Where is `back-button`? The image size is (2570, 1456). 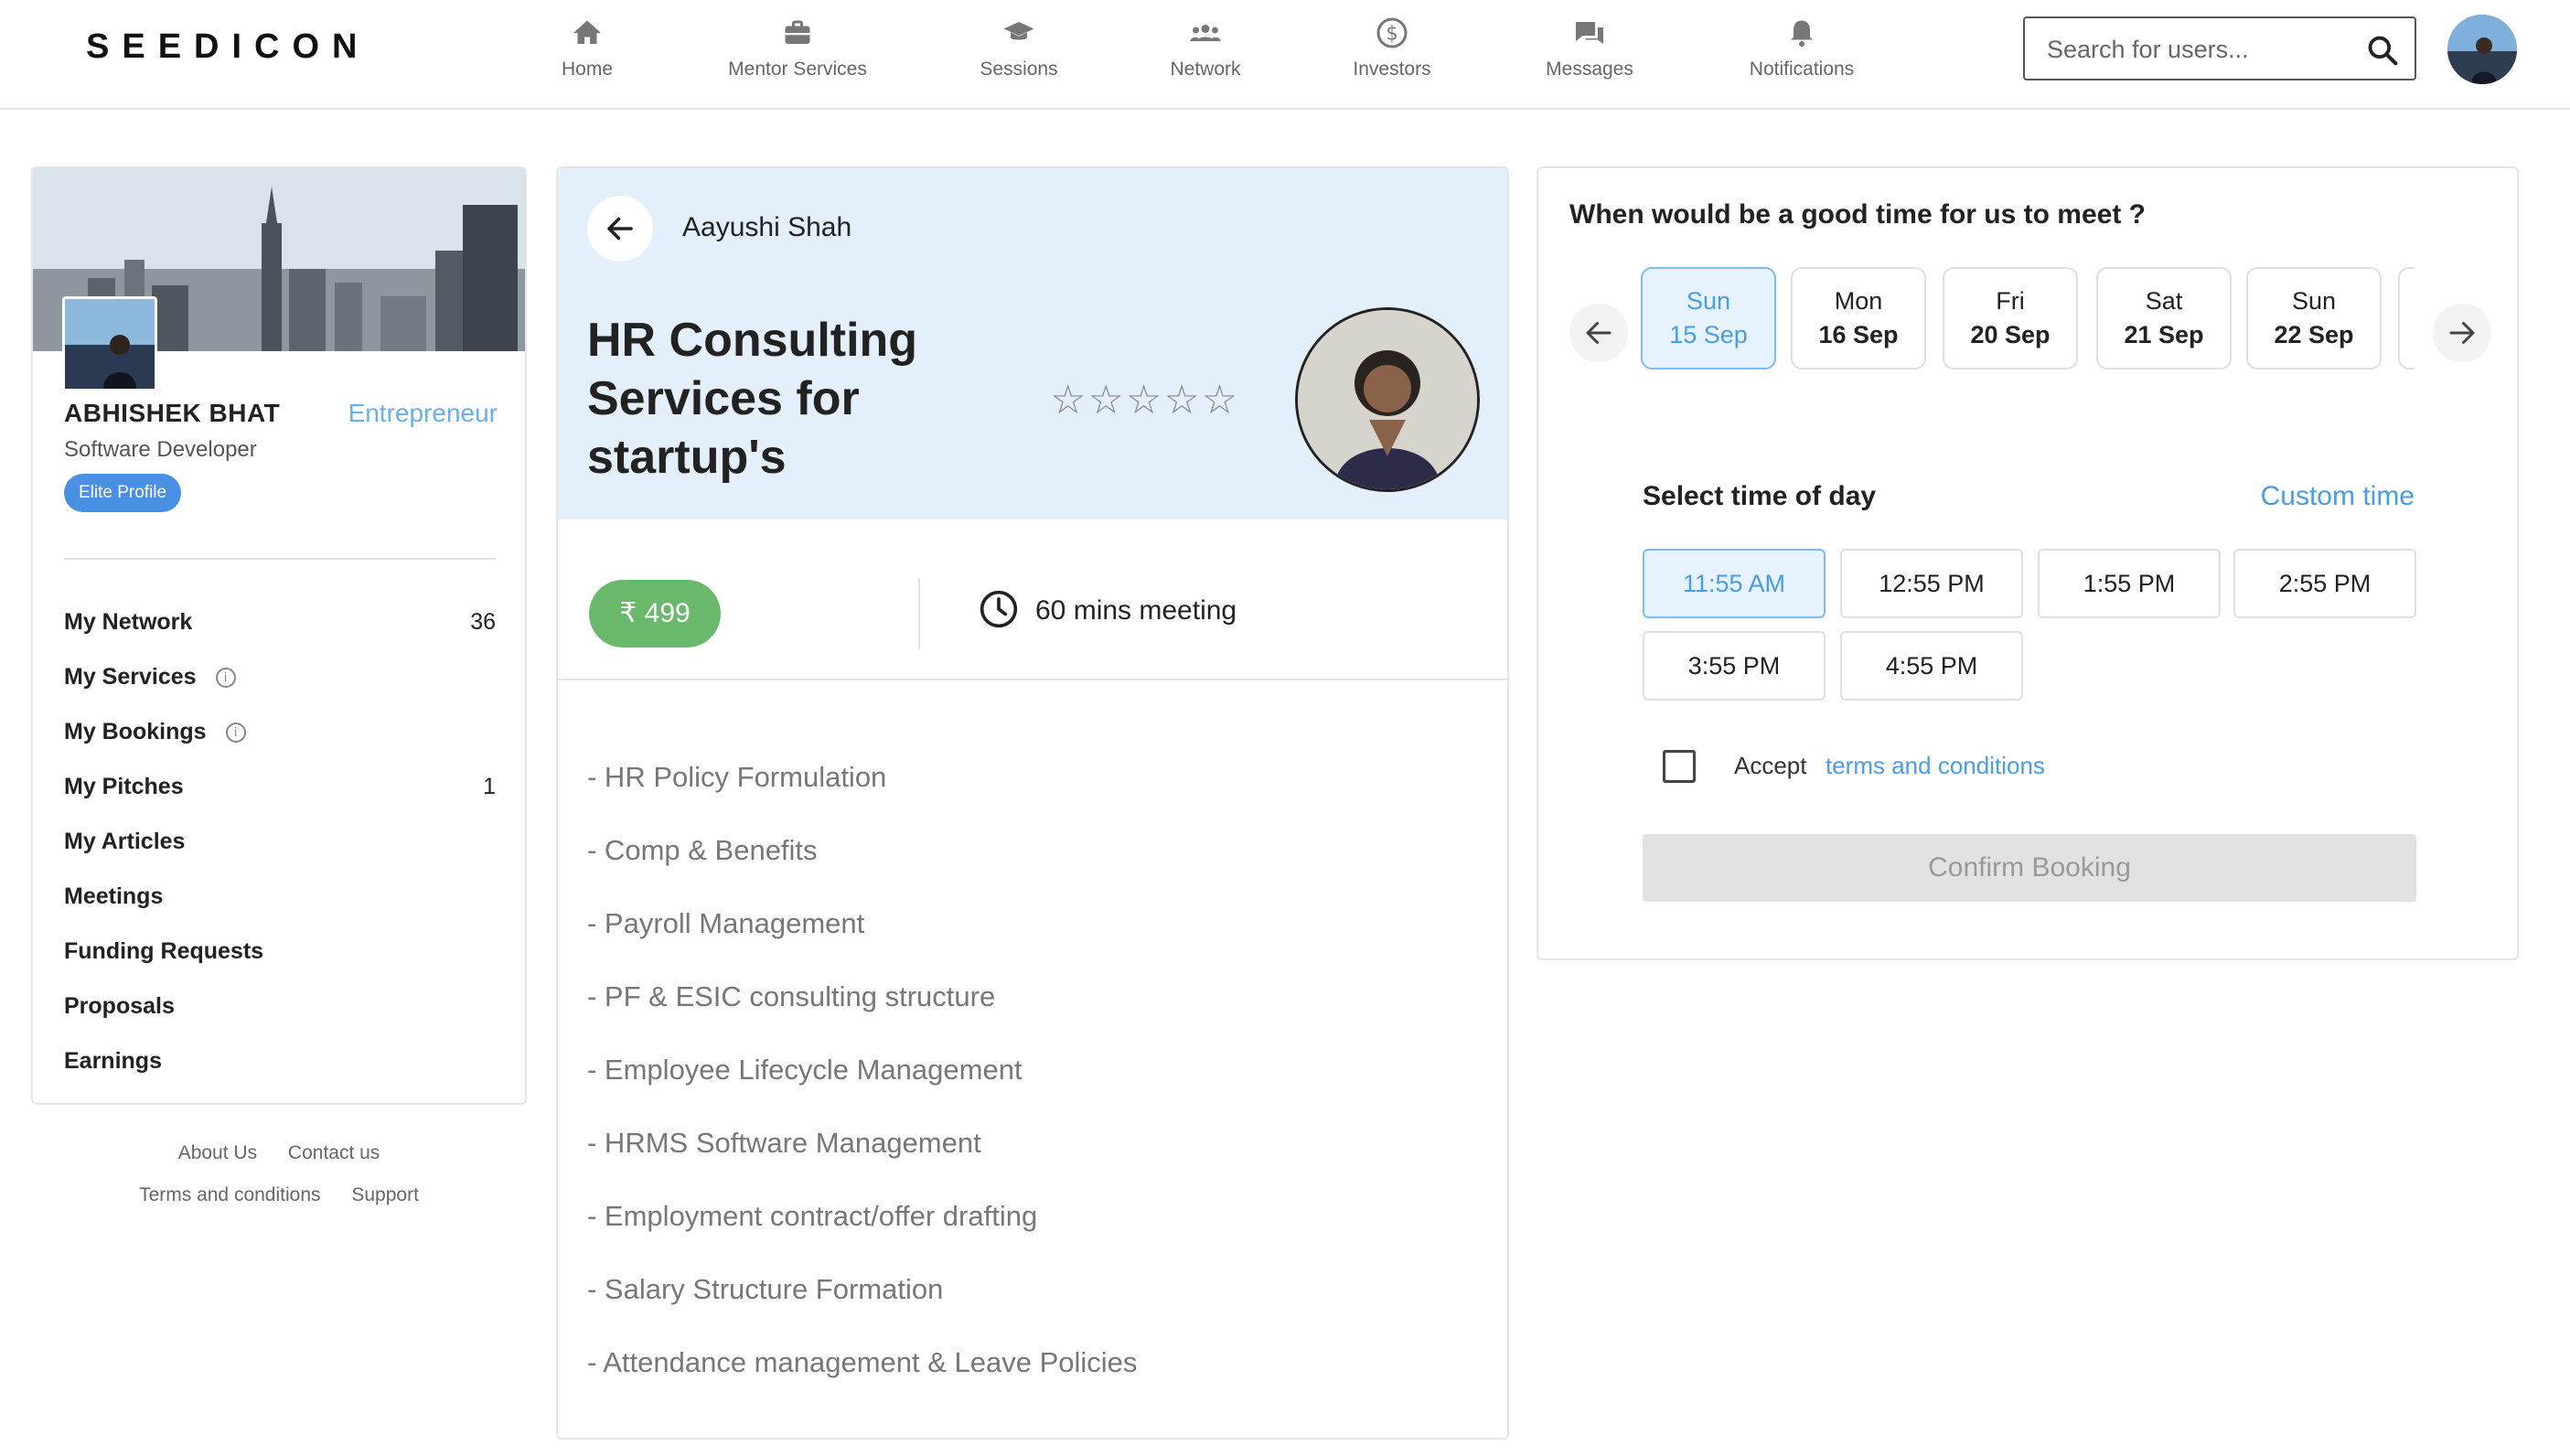 back-button is located at coordinates (620, 229).